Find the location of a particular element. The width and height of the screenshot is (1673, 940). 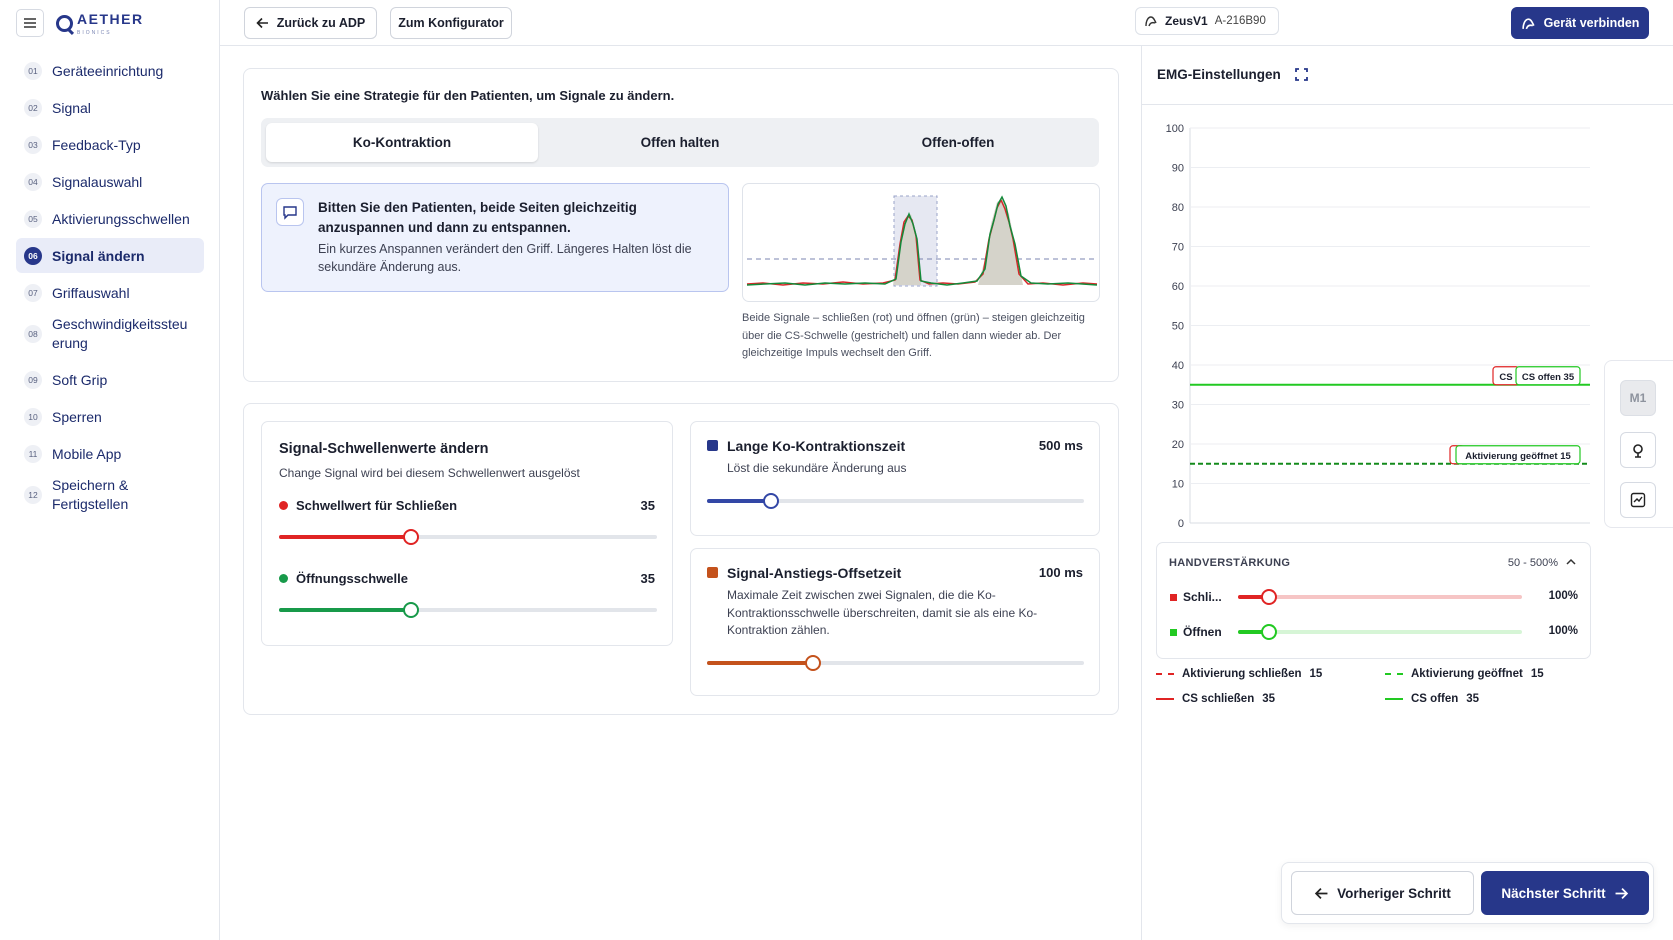

chevron-up-icon is located at coordinates (1571, 562).